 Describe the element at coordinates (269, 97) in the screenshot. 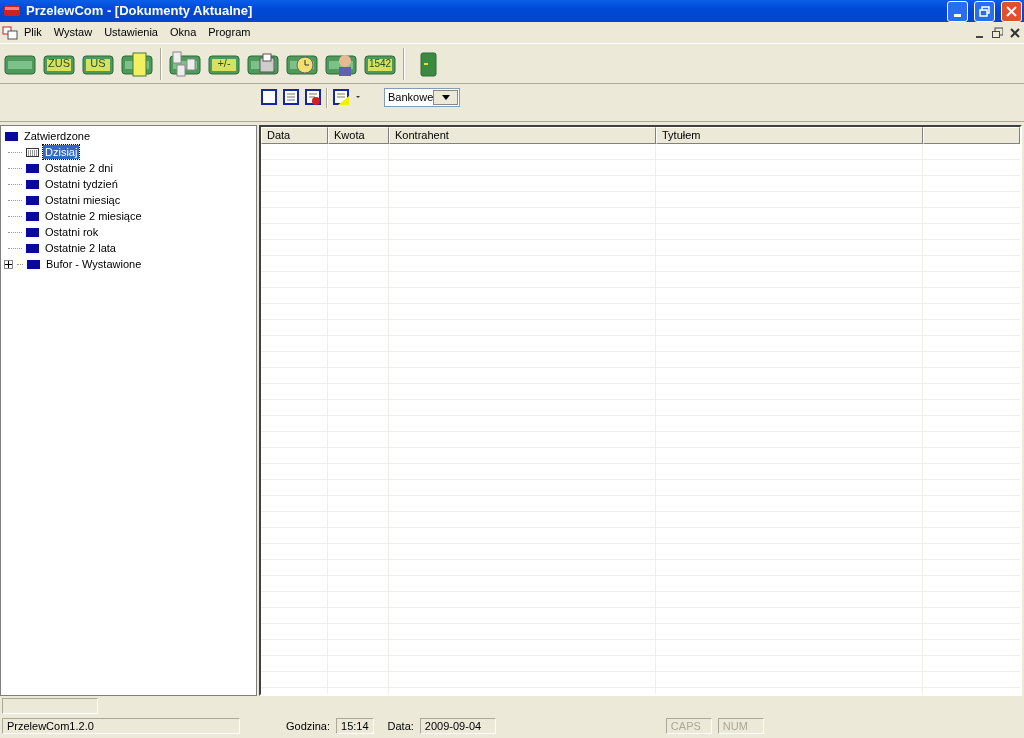

I see `new-icon` at that location.